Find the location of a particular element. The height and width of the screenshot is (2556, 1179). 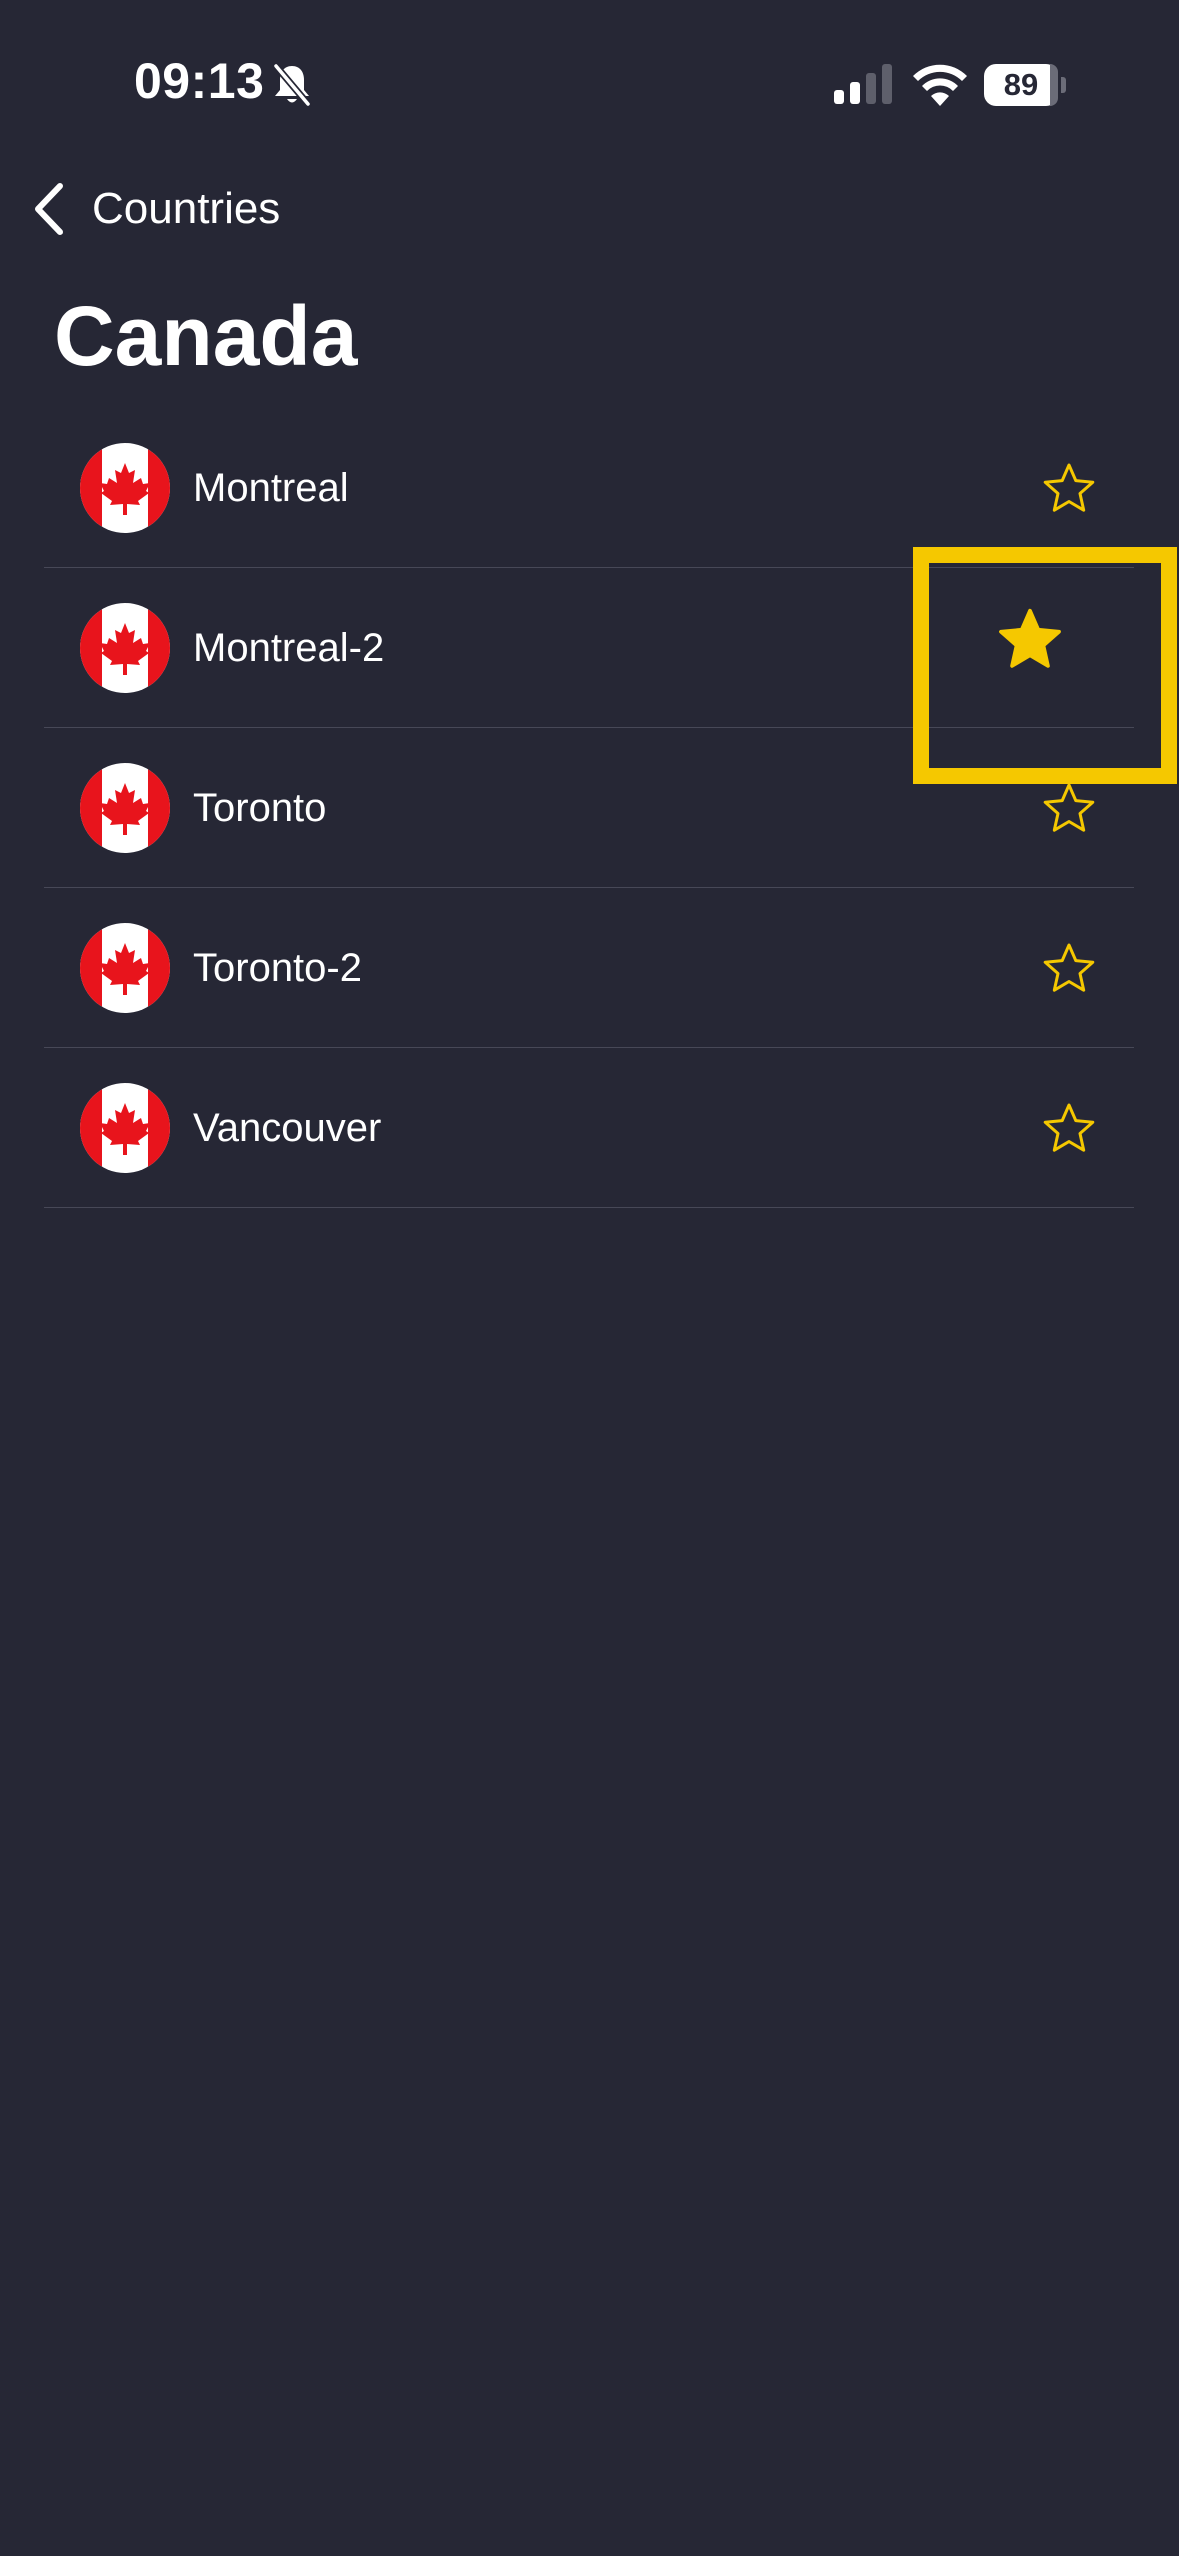

back-button-label: Countries is located at coordinates (186, 208).